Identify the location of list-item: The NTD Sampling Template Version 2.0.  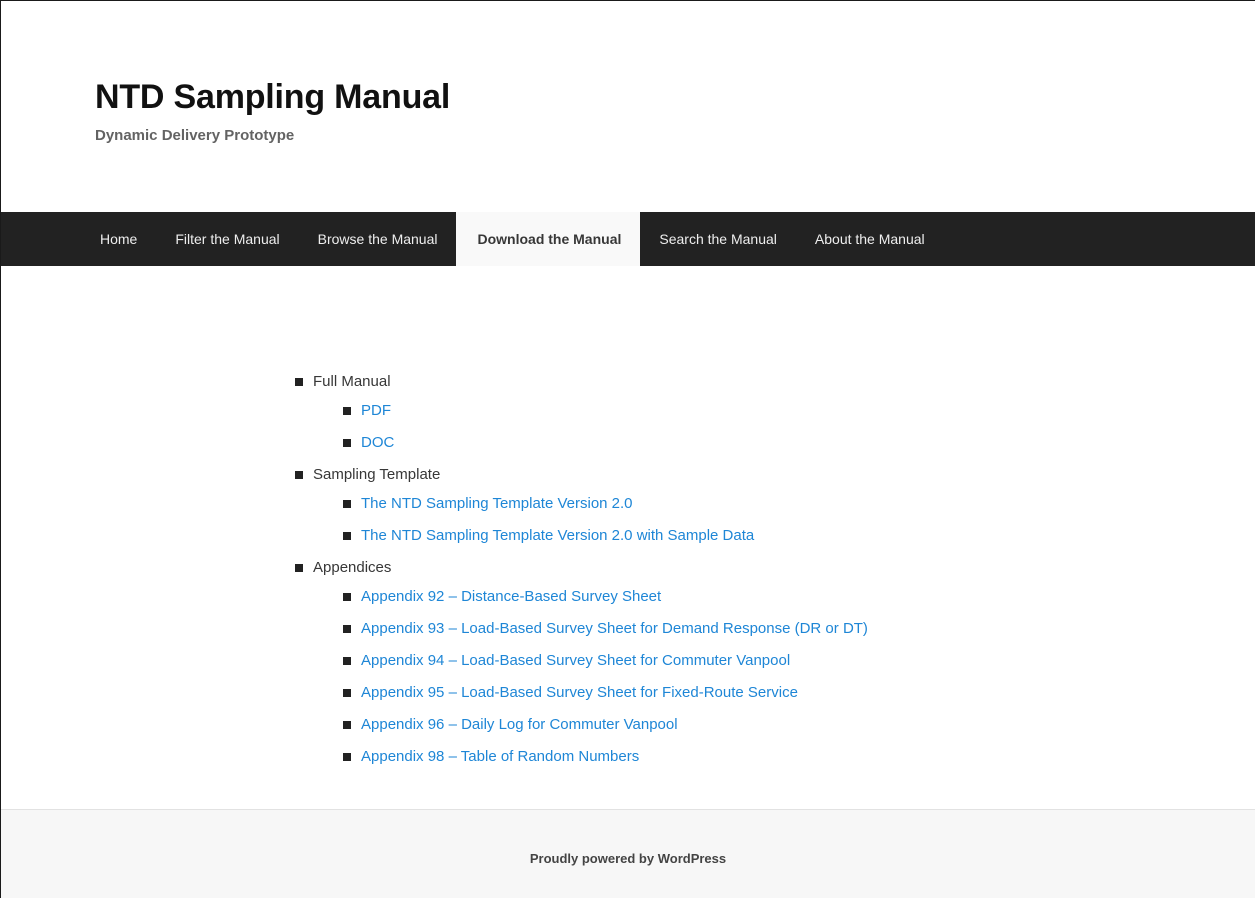
(605, 504).